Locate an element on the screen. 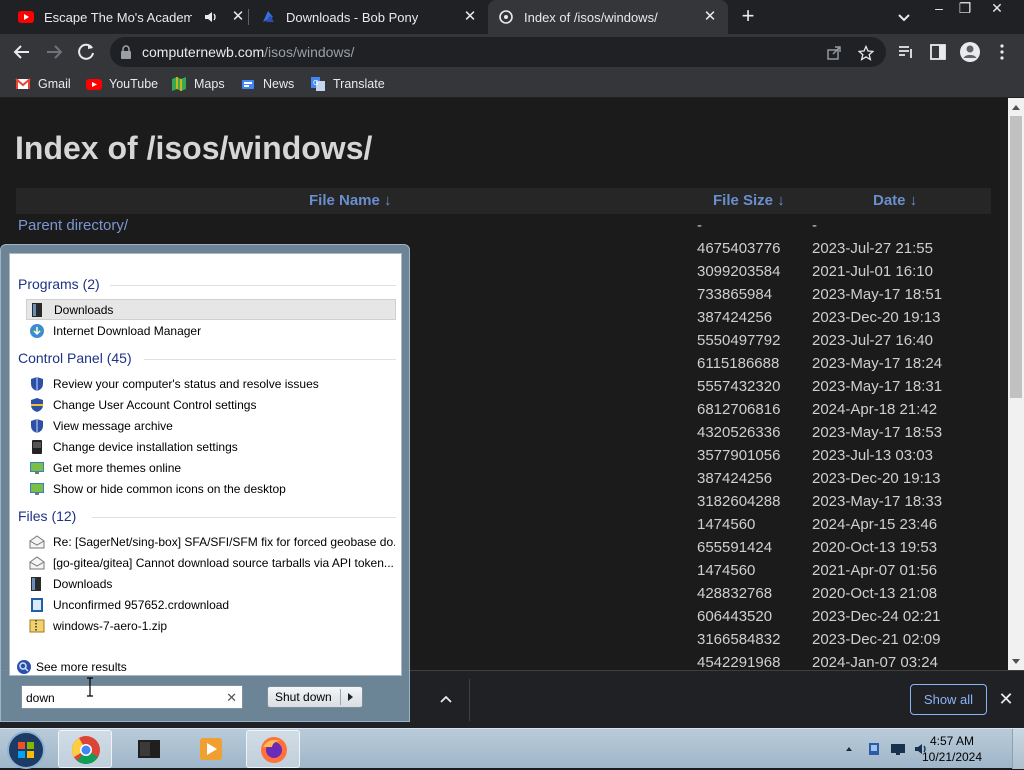 This screenshot has height=770, width=1024. result-control-panel: Change User Account Control settings is located at coordinates (211, 404).